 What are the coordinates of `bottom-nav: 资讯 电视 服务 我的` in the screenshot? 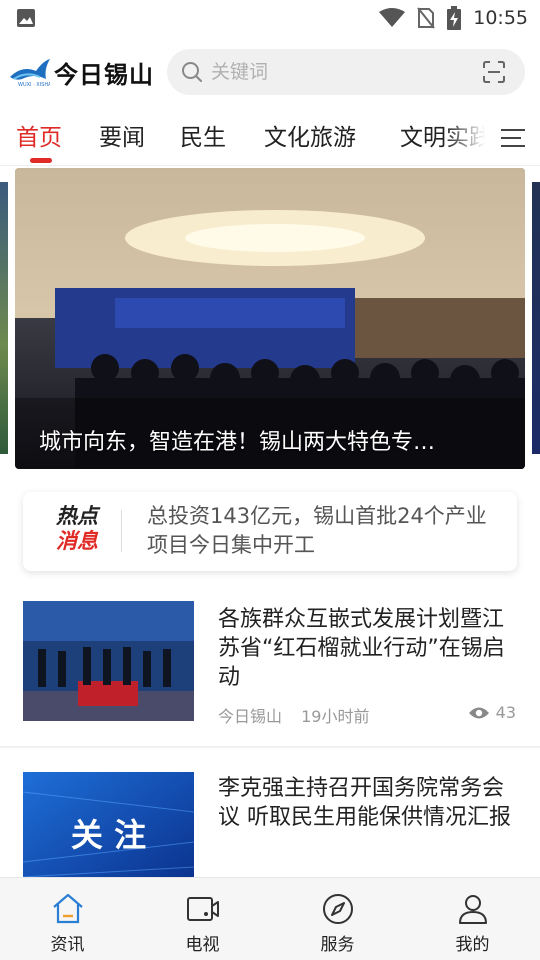 It's located at (270, 918).